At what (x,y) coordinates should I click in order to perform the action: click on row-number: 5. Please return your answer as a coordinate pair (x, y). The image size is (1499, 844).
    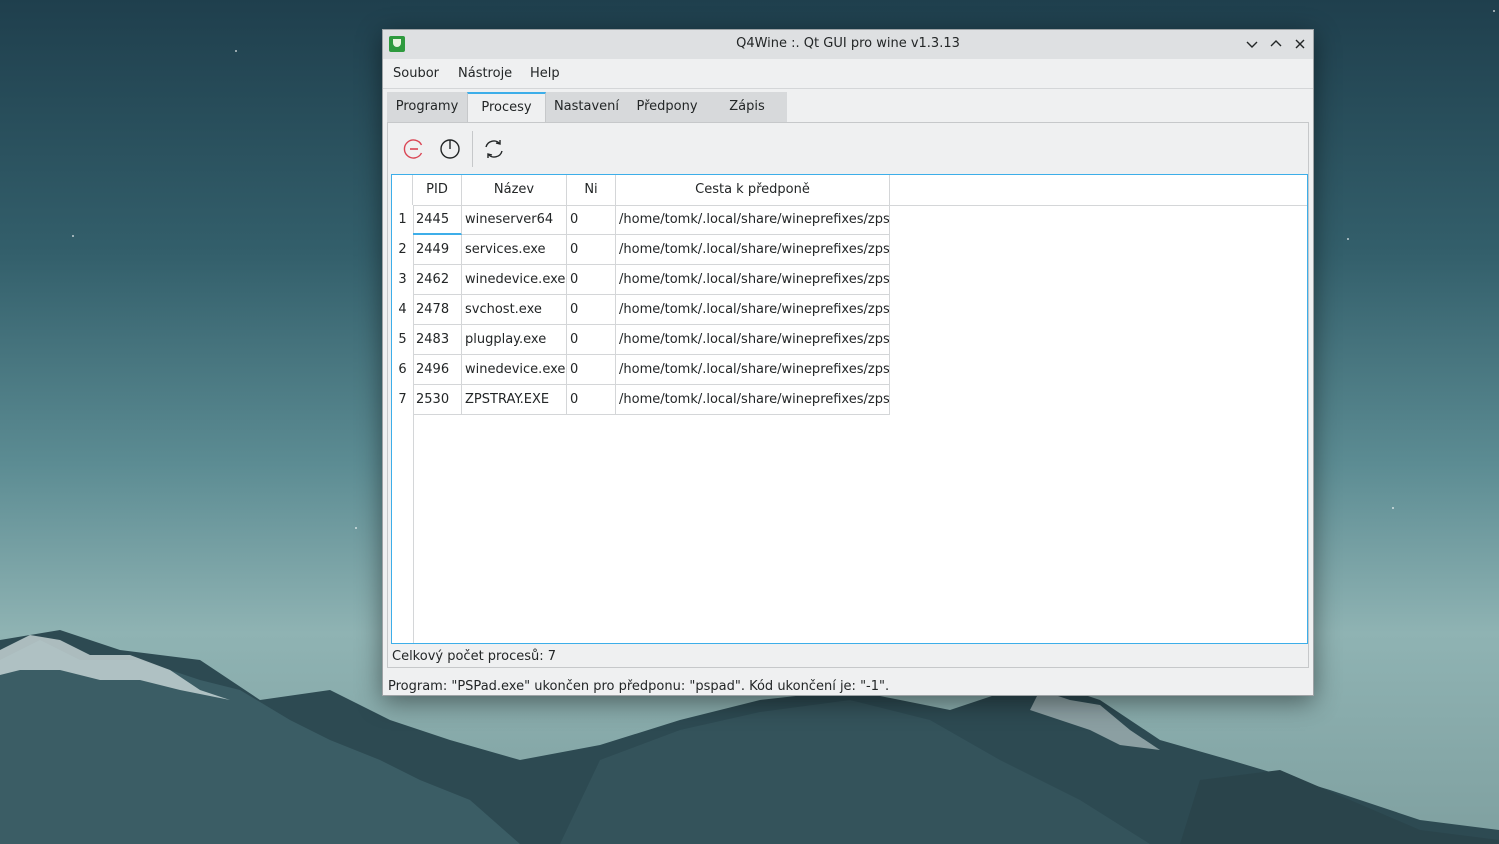
    Looking at the image, I should click on (402, 340).